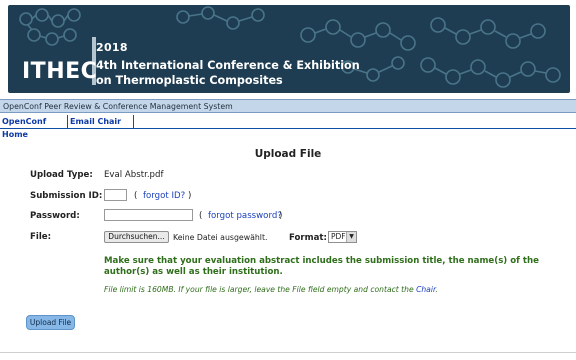  Describe the element at coordinates (288, 352) in the screenshot. I see `footer-divider` at that location.